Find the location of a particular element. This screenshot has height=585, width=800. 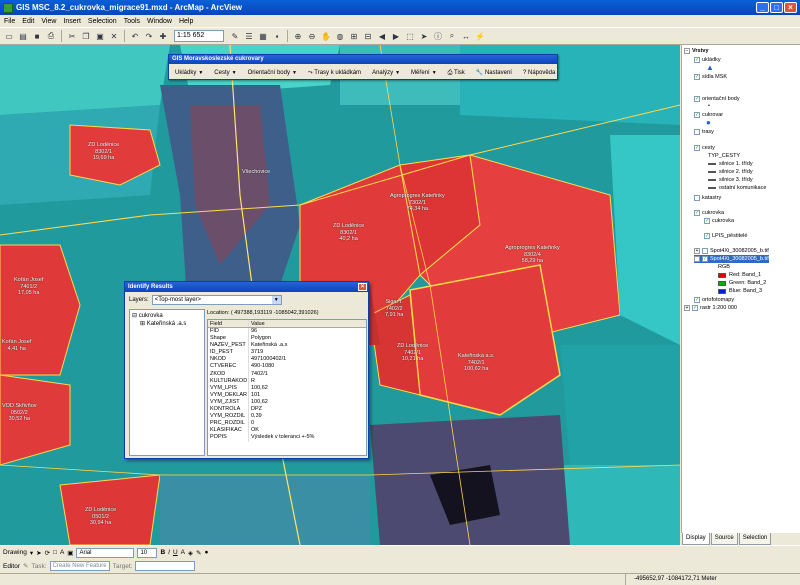

font-color-icon: A is located at coordinates (183, 552).